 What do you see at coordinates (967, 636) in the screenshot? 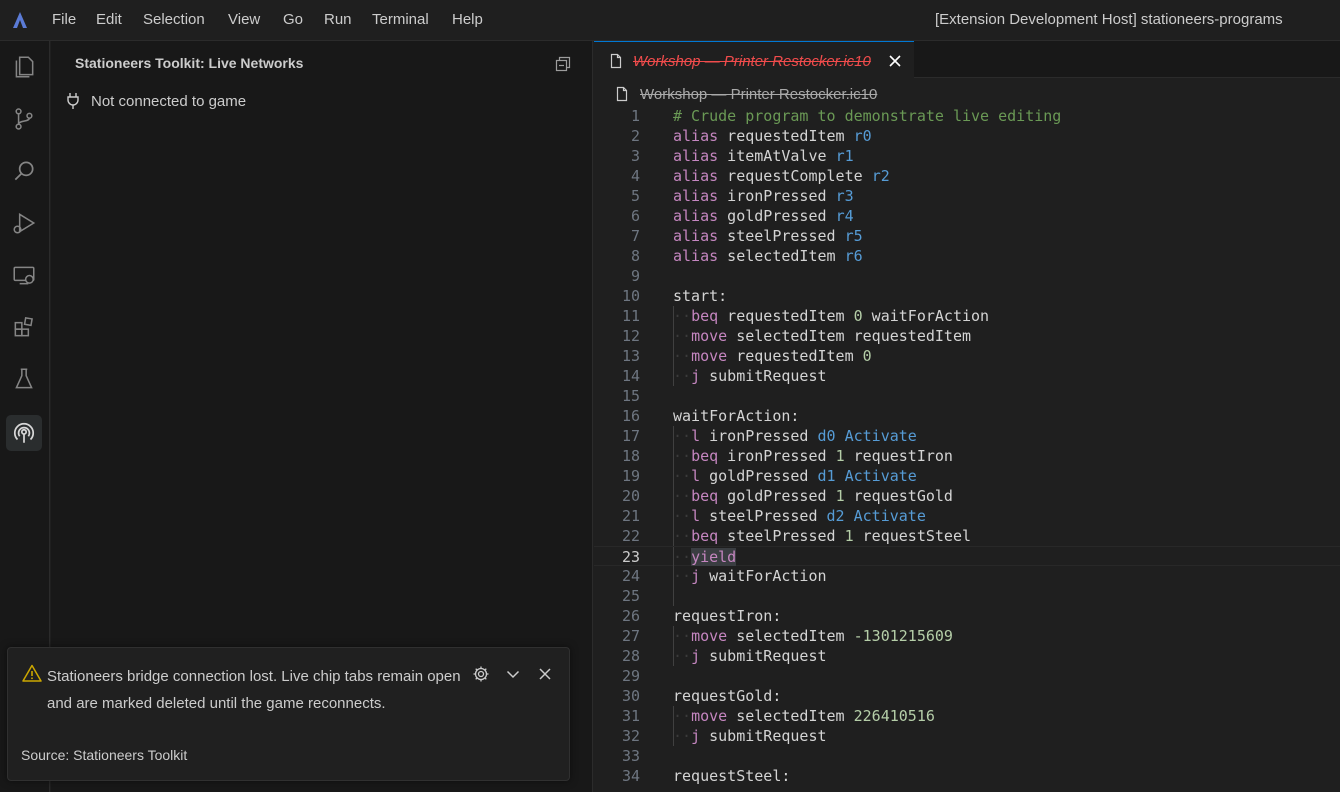
I see `code-line: 27 ··move selectedItem -1301215609` at bounding box center [967, 636].